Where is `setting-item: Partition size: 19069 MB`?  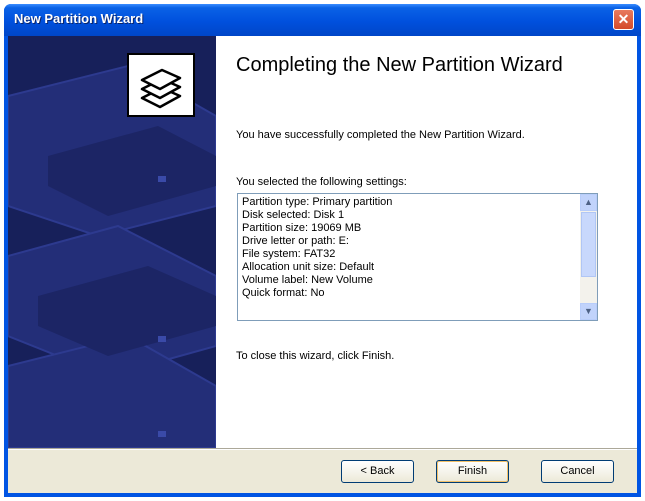
setting-item: Partition size: 19069 MB is located at coordinates (302, 228).